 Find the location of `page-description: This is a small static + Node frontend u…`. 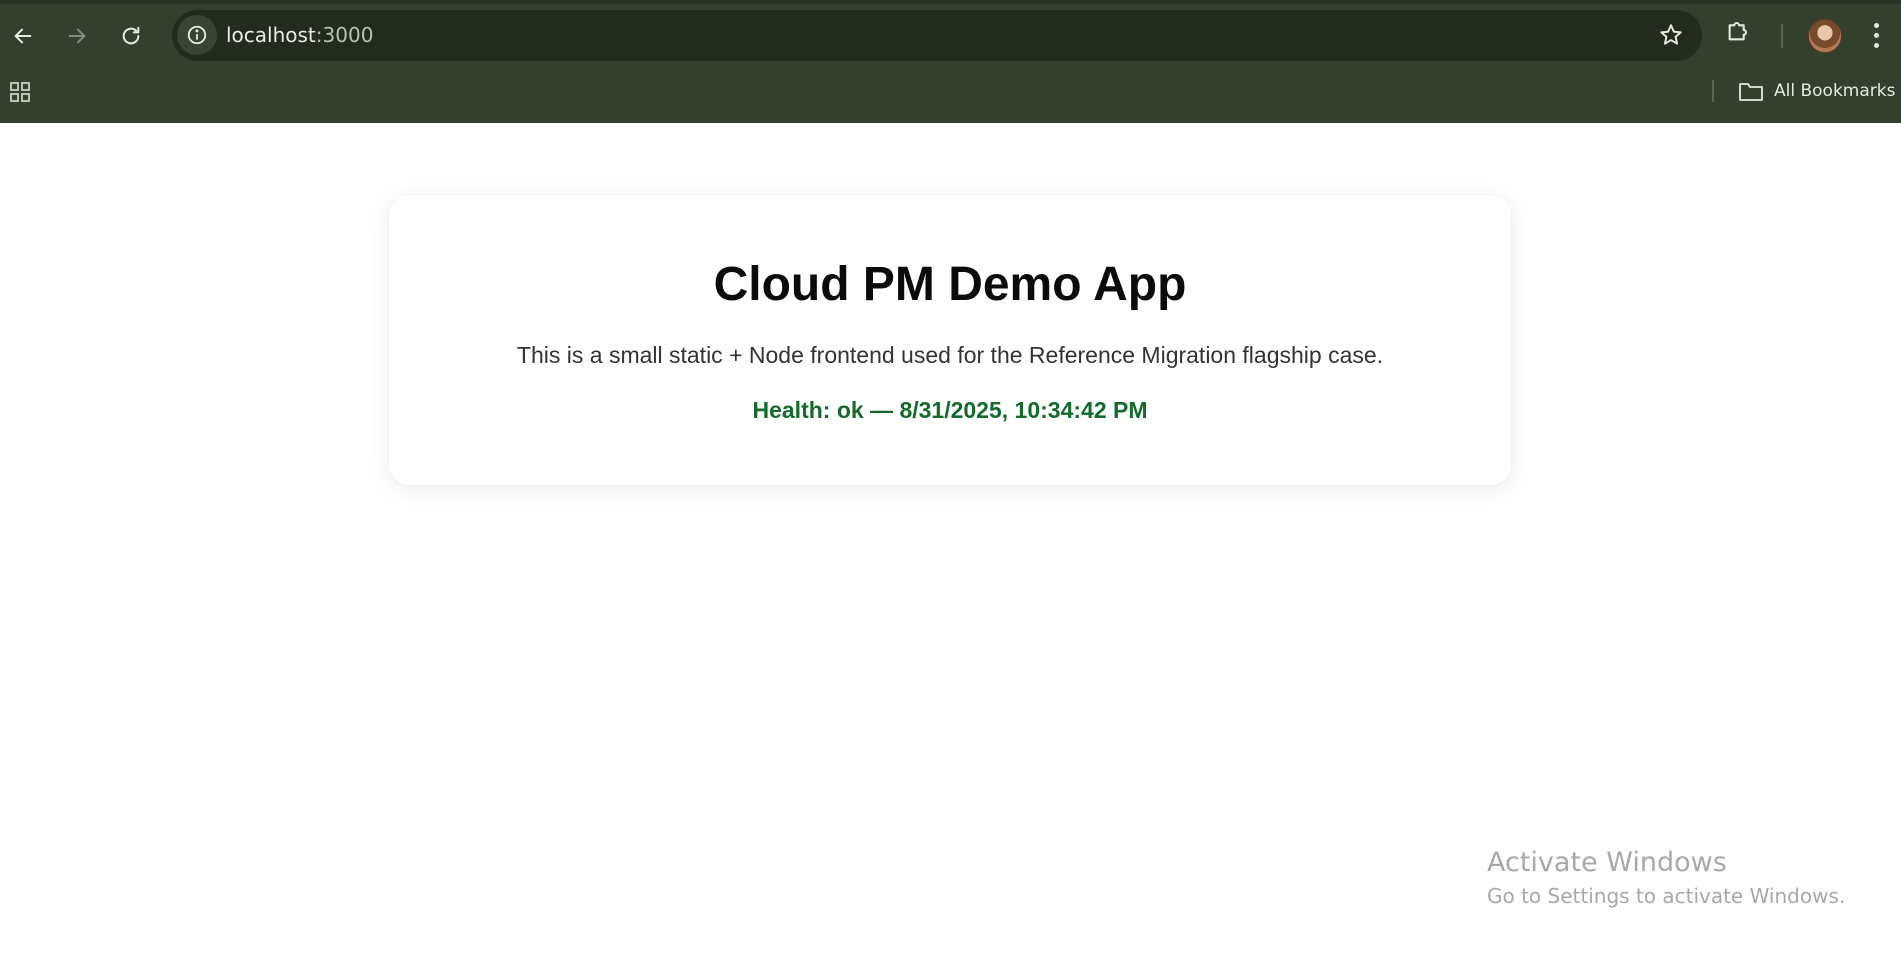

page-description: This is a small static + Node frontend u… is located at coordinates (950, 355).